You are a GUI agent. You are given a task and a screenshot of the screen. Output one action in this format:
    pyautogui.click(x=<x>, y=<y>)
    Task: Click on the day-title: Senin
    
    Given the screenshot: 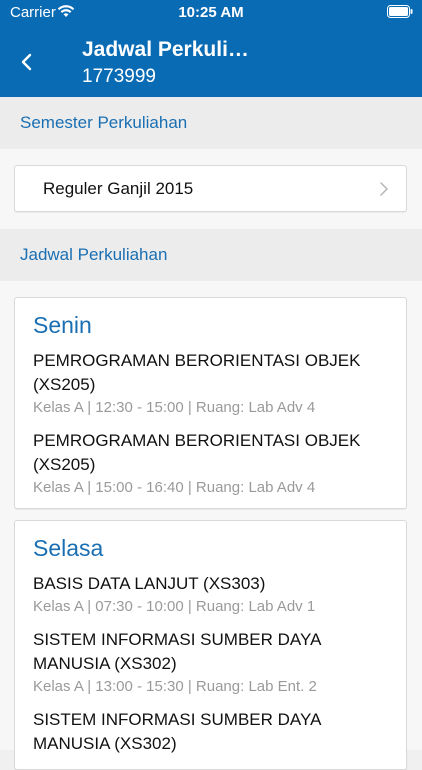 What is the action you would take?
    pyautogui.click(x=62, y=325)
    